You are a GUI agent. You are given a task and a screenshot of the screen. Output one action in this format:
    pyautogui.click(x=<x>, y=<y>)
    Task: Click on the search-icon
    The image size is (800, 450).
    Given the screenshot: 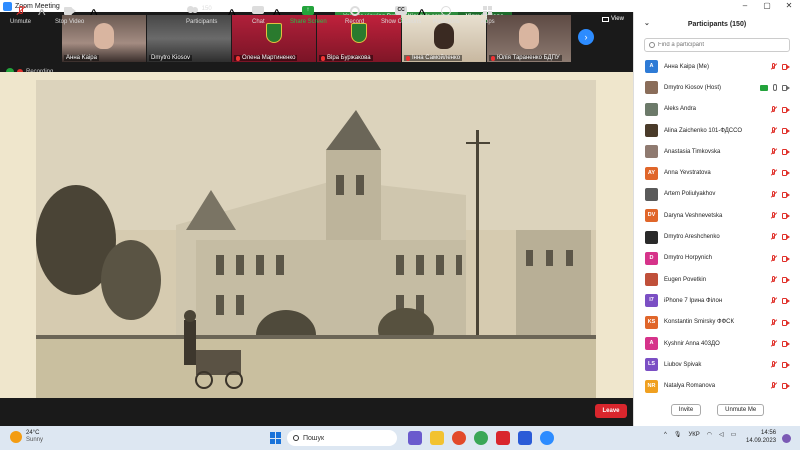 What is the action you would take?
    pyautogui.click(x=296, y=438)
    